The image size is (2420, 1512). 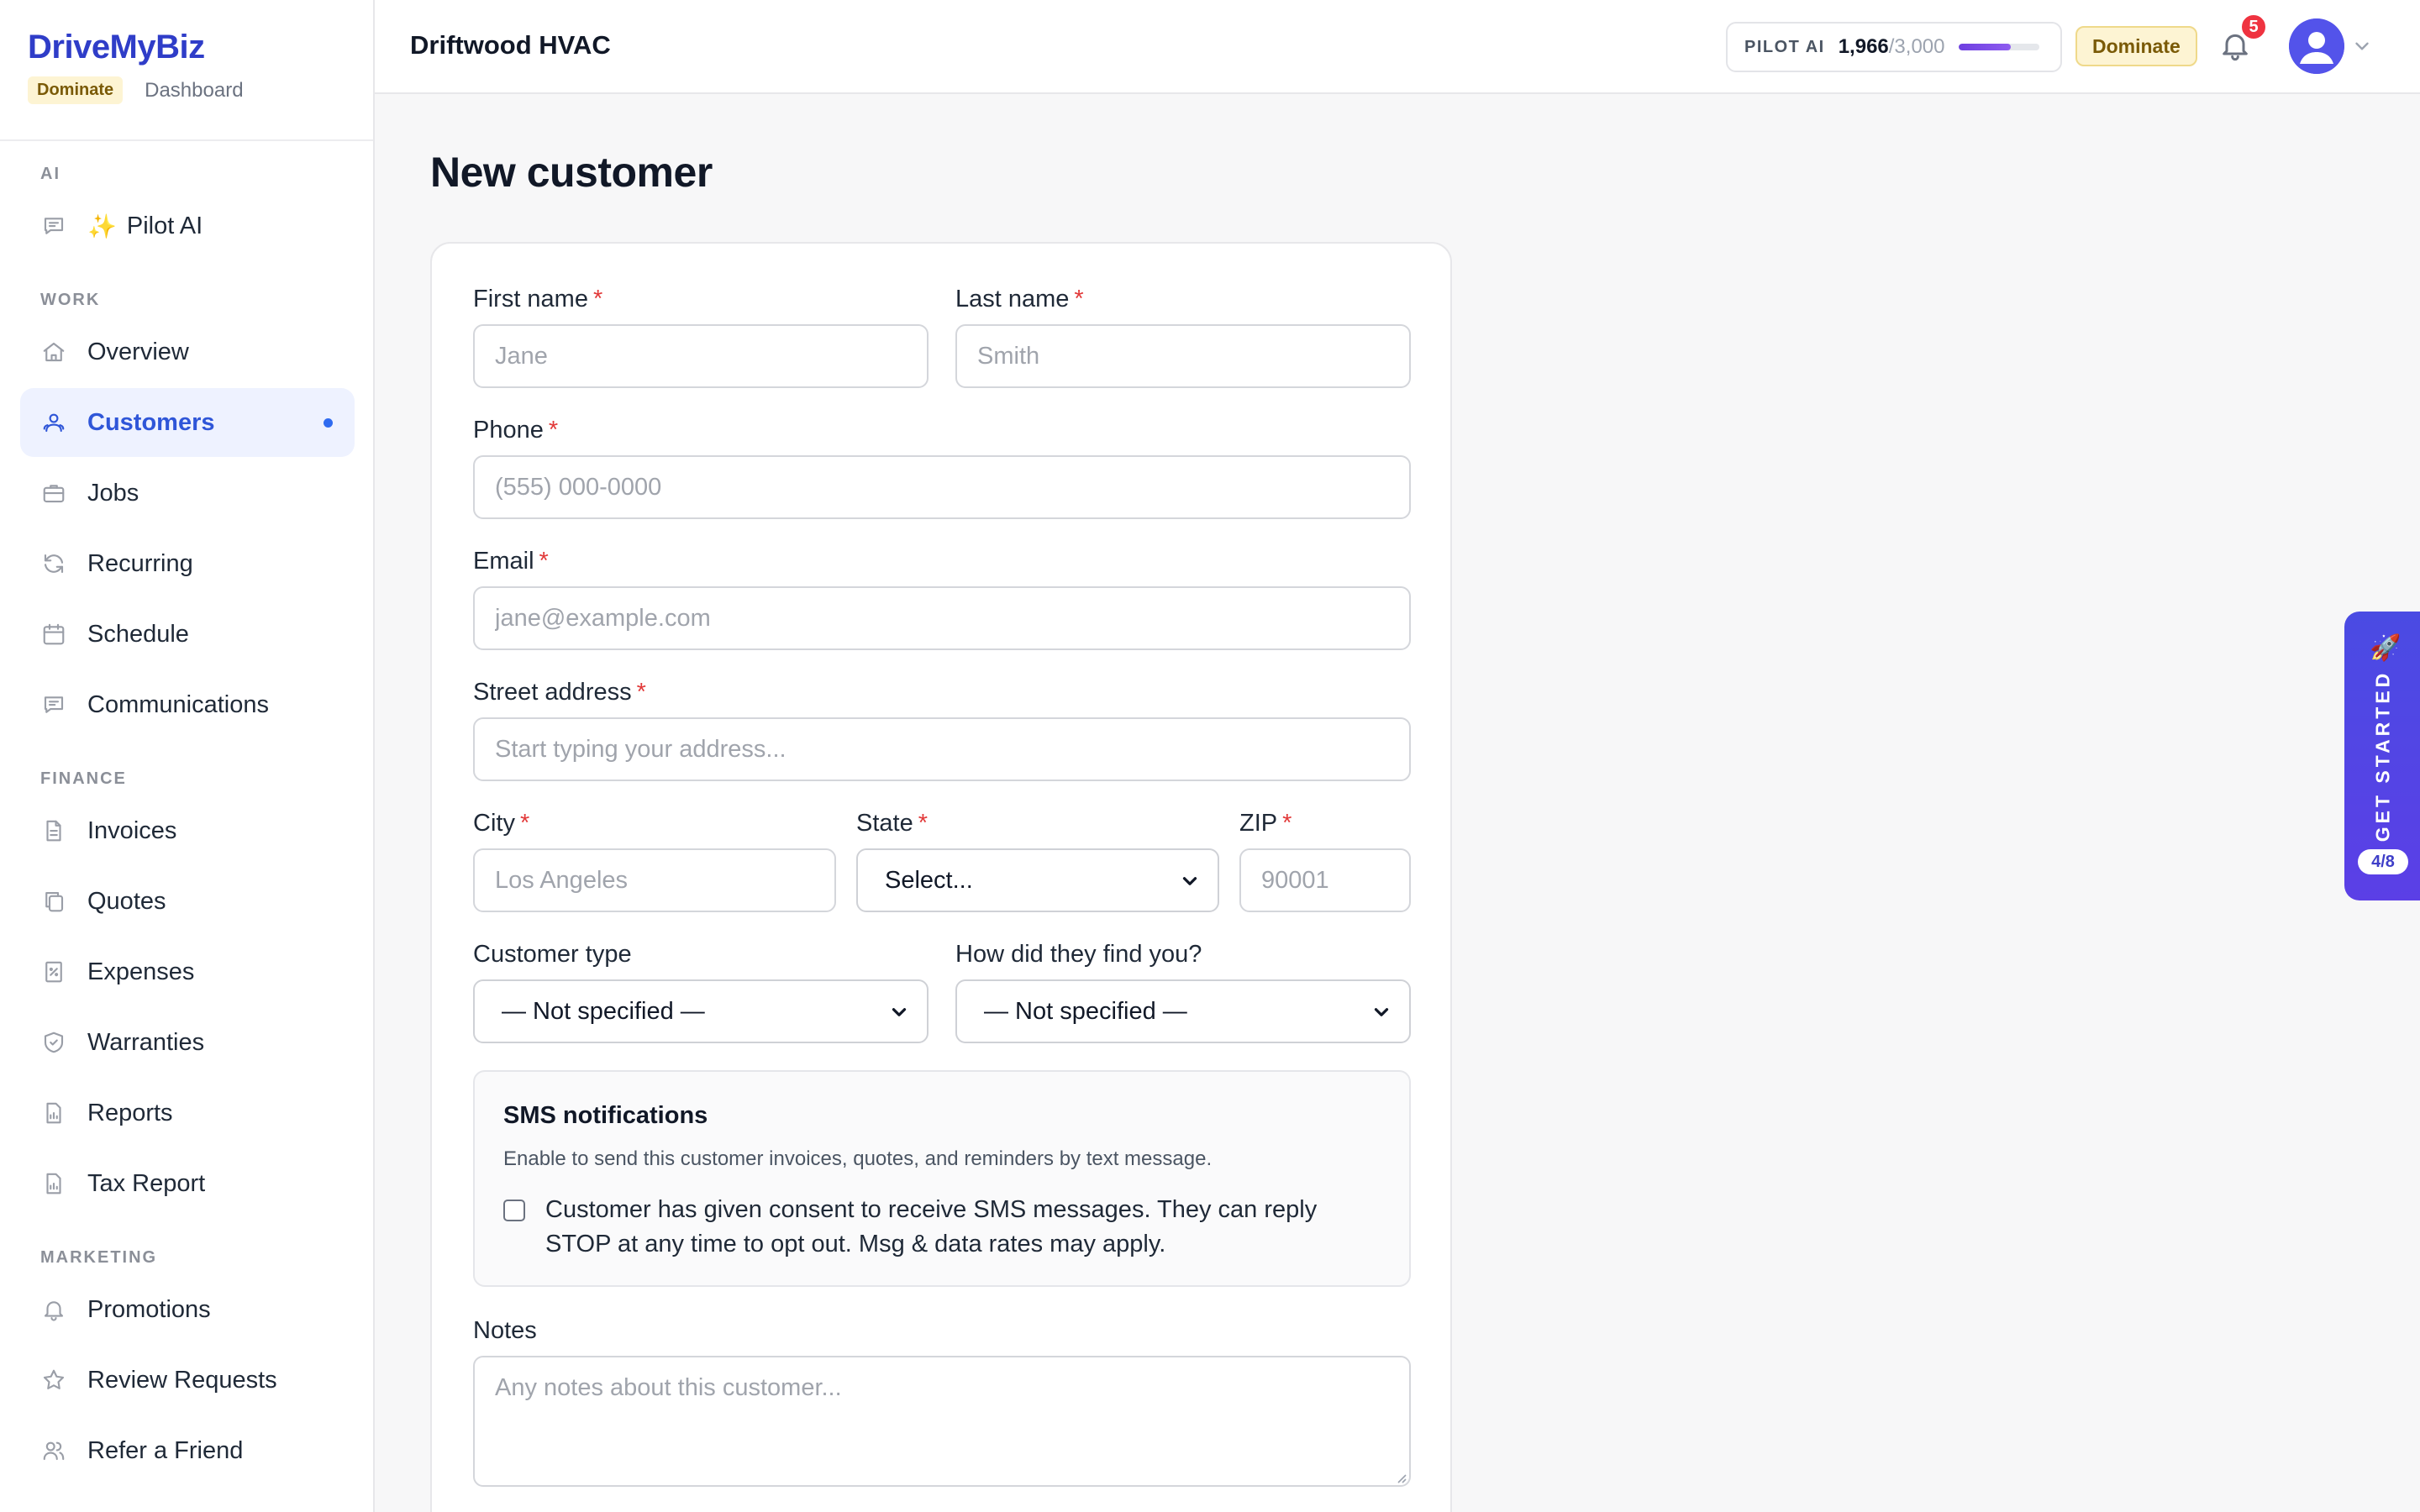 What do you see at coordinates (187, 140) in the screenshot?
I see `sidebar-divider` at bounding box center [187, 140].